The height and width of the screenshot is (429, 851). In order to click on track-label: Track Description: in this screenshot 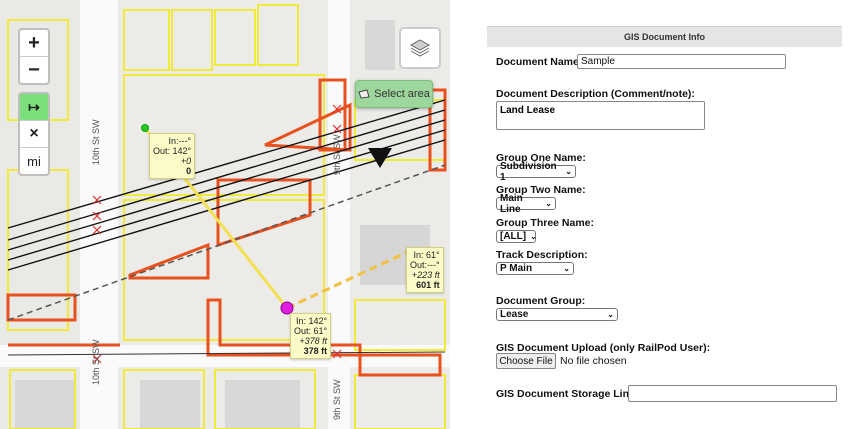, I will do `click(542, 255)`.